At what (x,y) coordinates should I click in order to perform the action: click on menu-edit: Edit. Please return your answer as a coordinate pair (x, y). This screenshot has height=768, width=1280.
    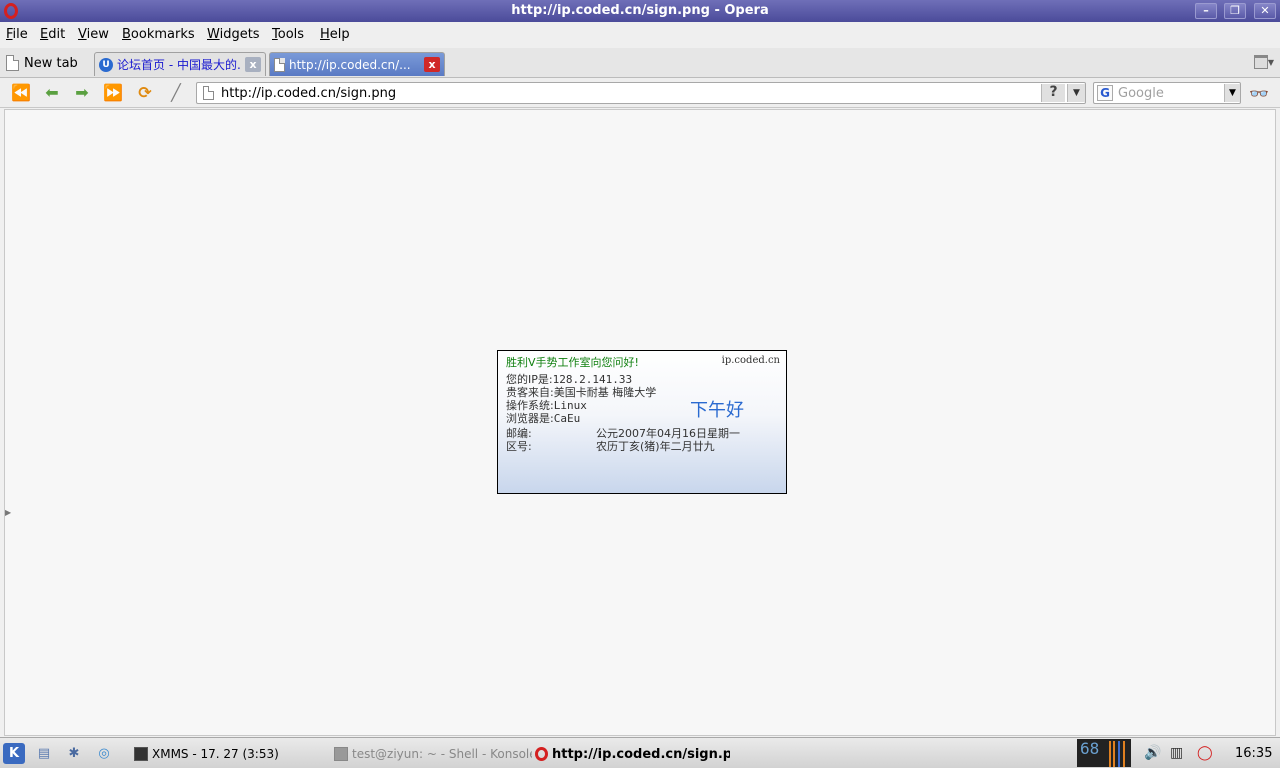
    Looking at the image, I should click on (52, 34).